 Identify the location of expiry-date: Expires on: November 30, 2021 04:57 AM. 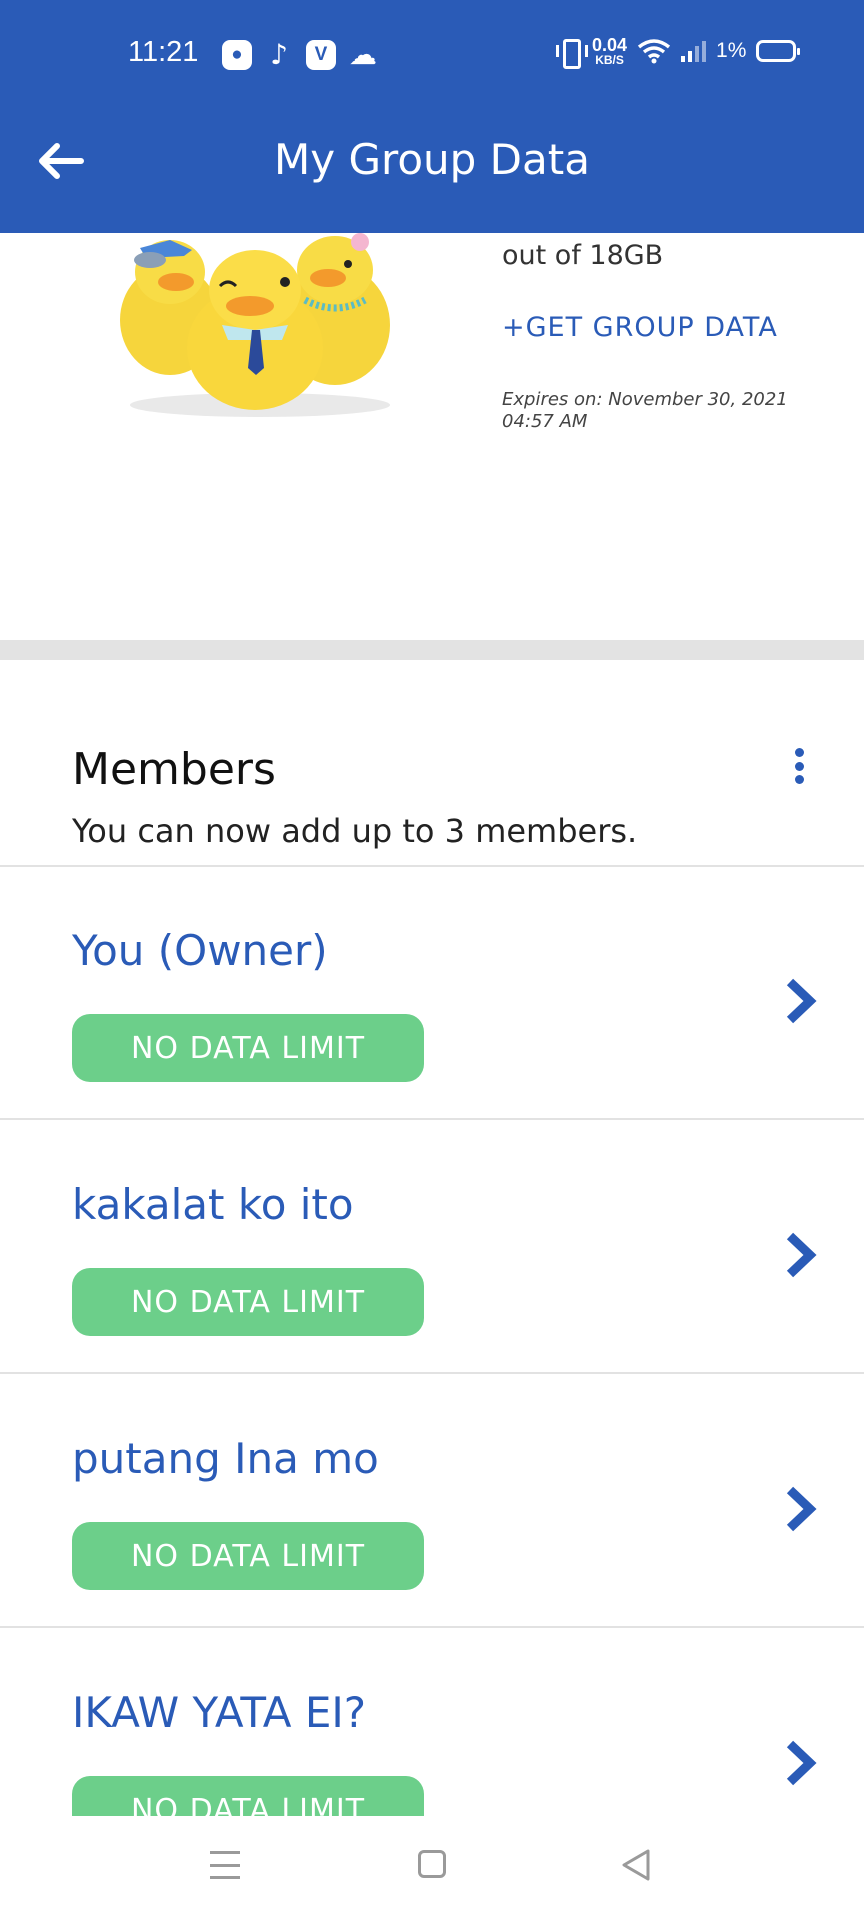
(645, 410).